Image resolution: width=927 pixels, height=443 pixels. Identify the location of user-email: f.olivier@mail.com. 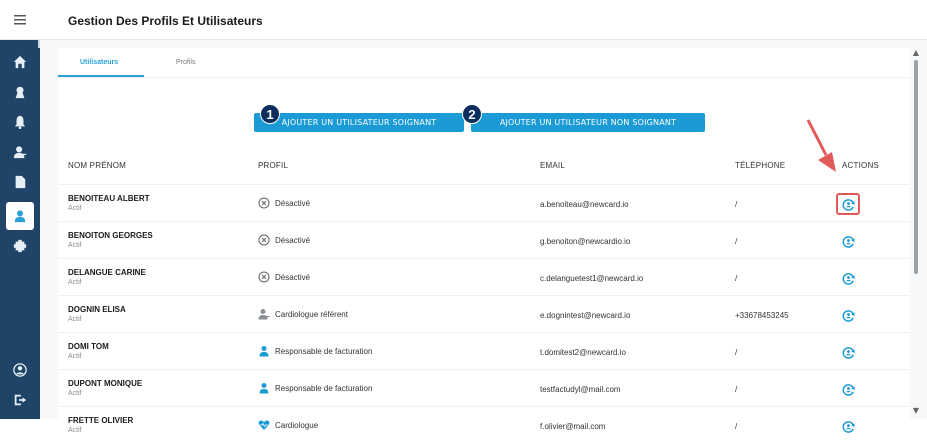
(573, 426).